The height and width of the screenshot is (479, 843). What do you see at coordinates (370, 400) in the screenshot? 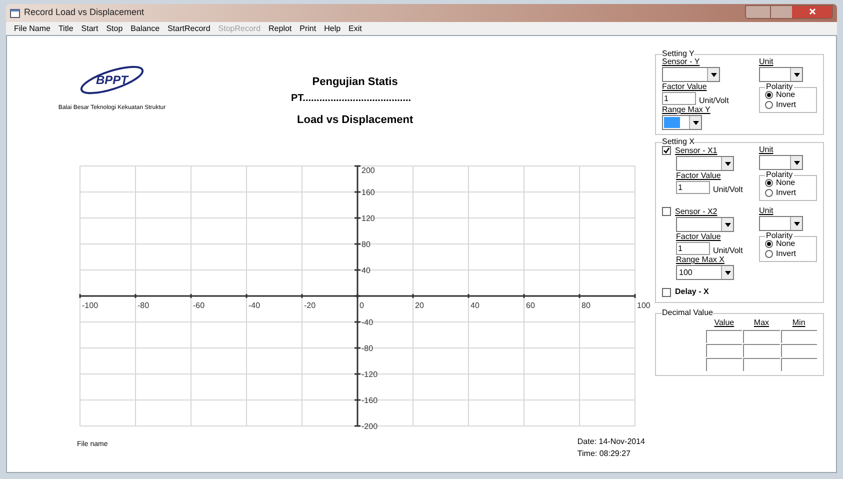
I see `tick-label: -160` at bounding box center [370, 400].